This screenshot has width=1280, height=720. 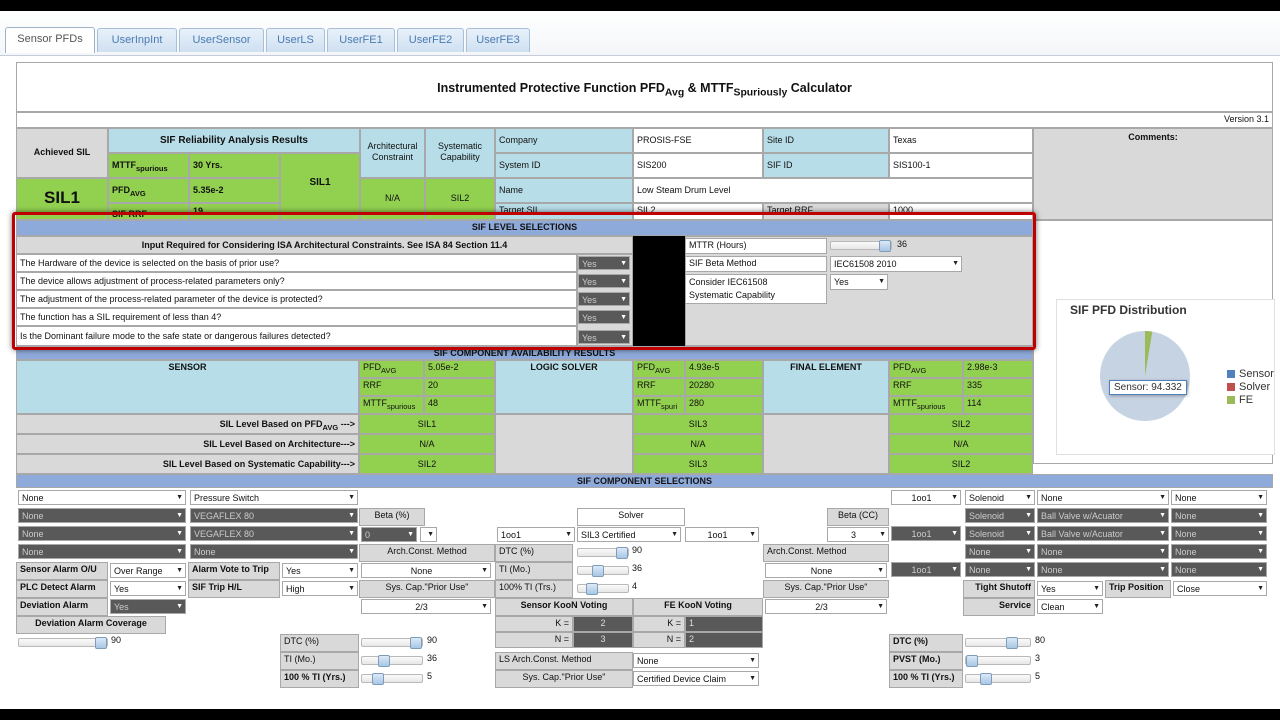 What do you see at coordinates (603, 553) in the screenshot?
I see `solver-dtc-slider` at bounding box center [603, 553].